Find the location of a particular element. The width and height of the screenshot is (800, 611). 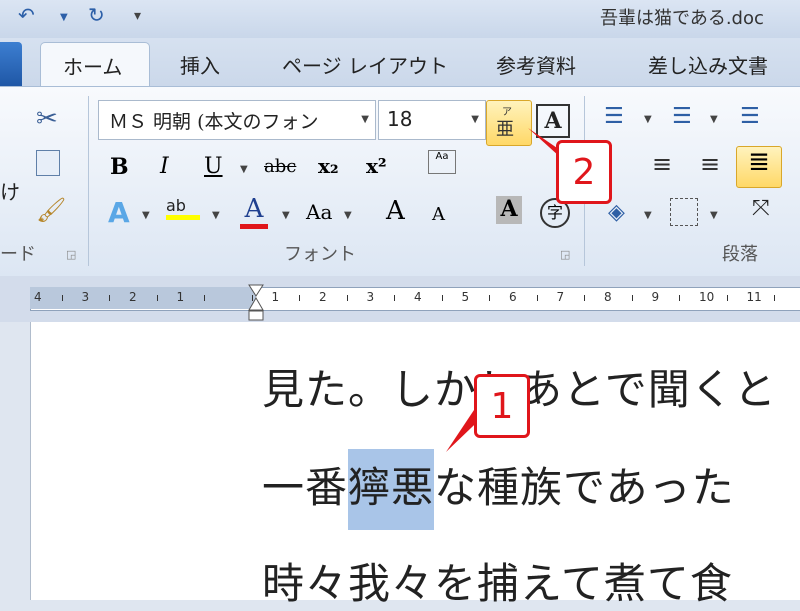

font-size-combo: 18 ▼ is located at coordinates (432, 120).